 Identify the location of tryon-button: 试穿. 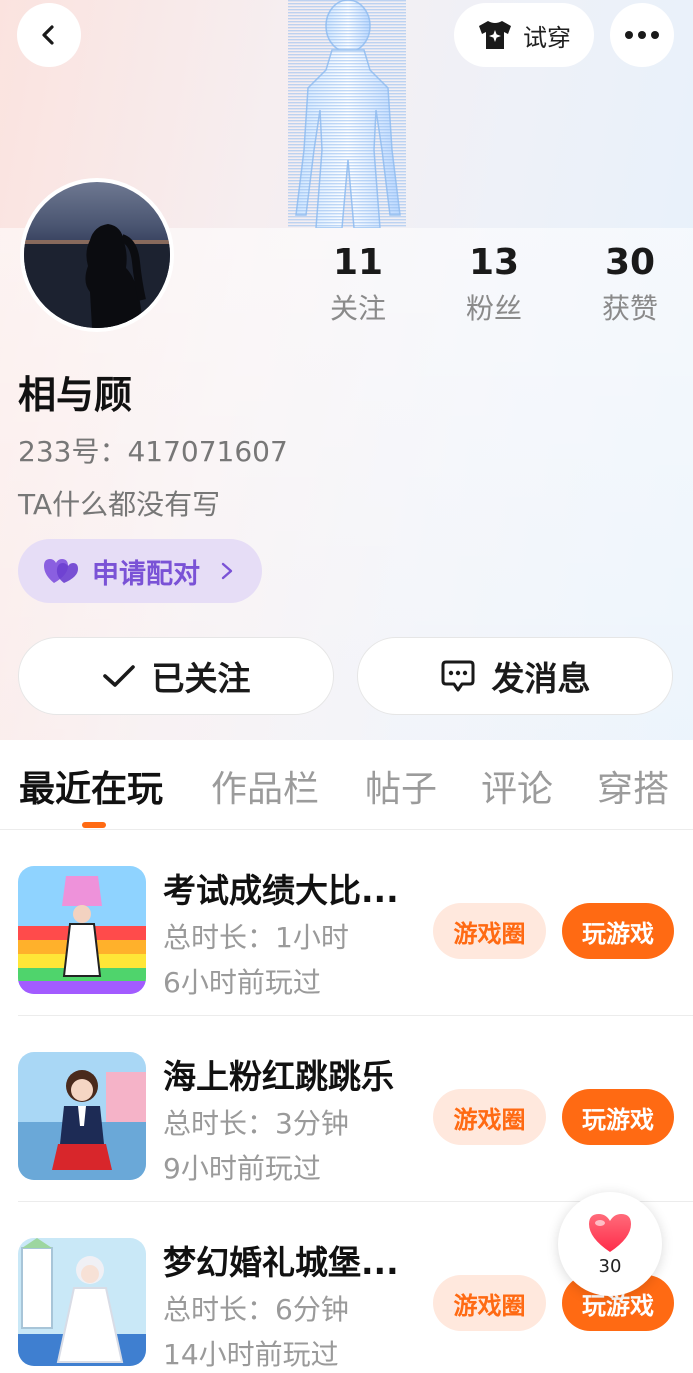
(524, 35).